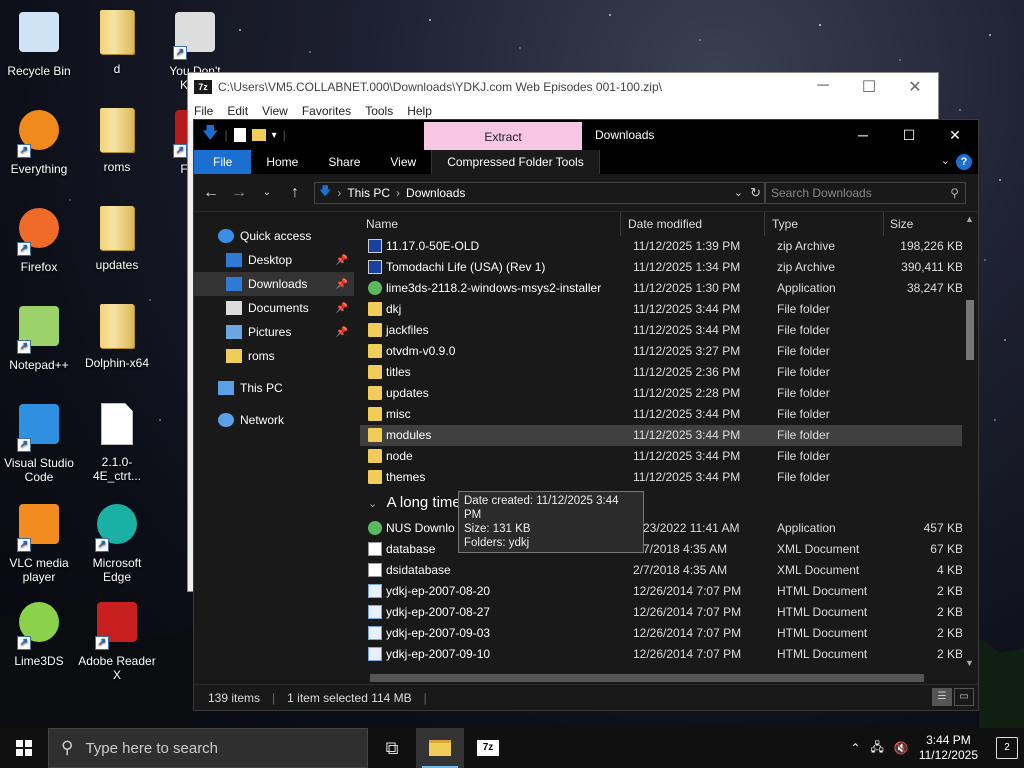 The height and width of the screenshot is (768, 1024). What do you see at coordinates (379, 111) in the screenshot?
I see `menu-tools: Tools` at bounding box center [379, 111].